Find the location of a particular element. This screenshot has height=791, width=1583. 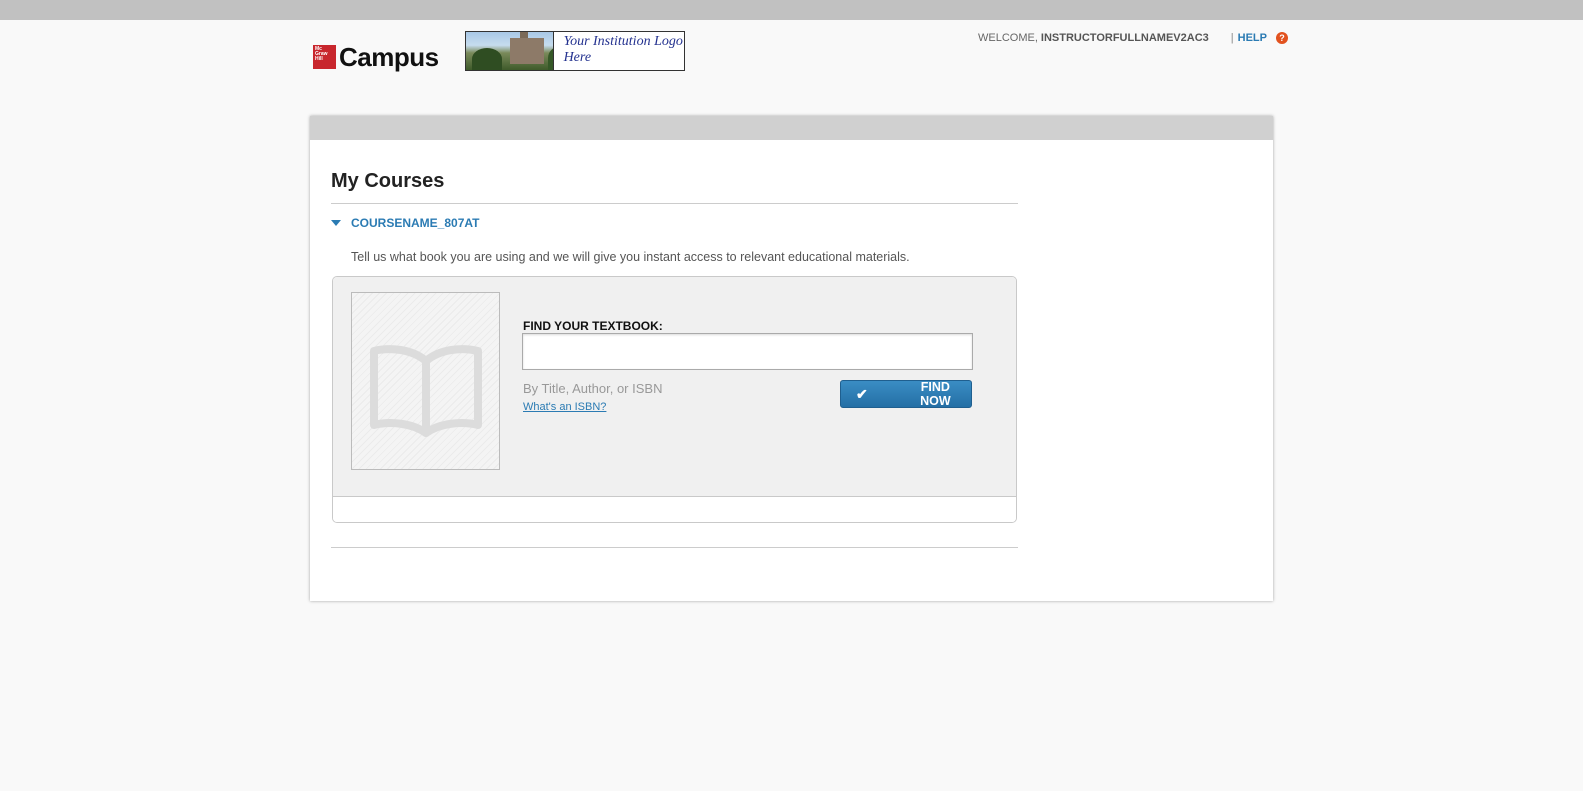

find-panel-footer is located at coordinates (674, 509).